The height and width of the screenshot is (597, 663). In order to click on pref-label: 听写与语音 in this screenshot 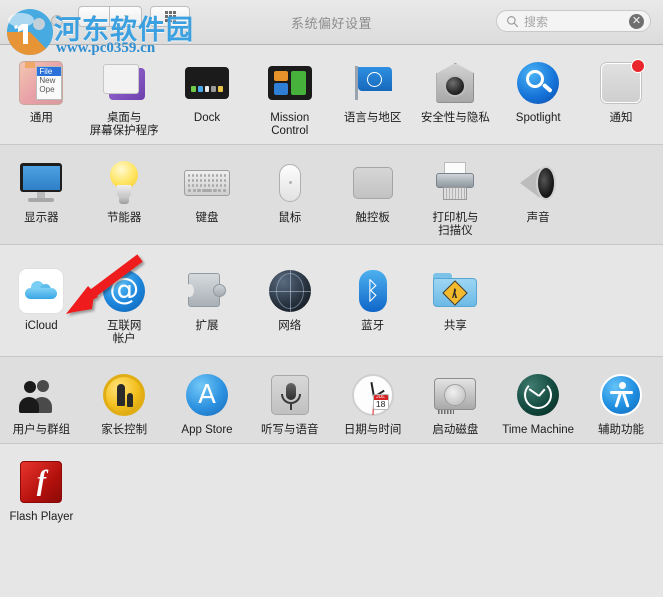, I will do `click(290, 430)`.